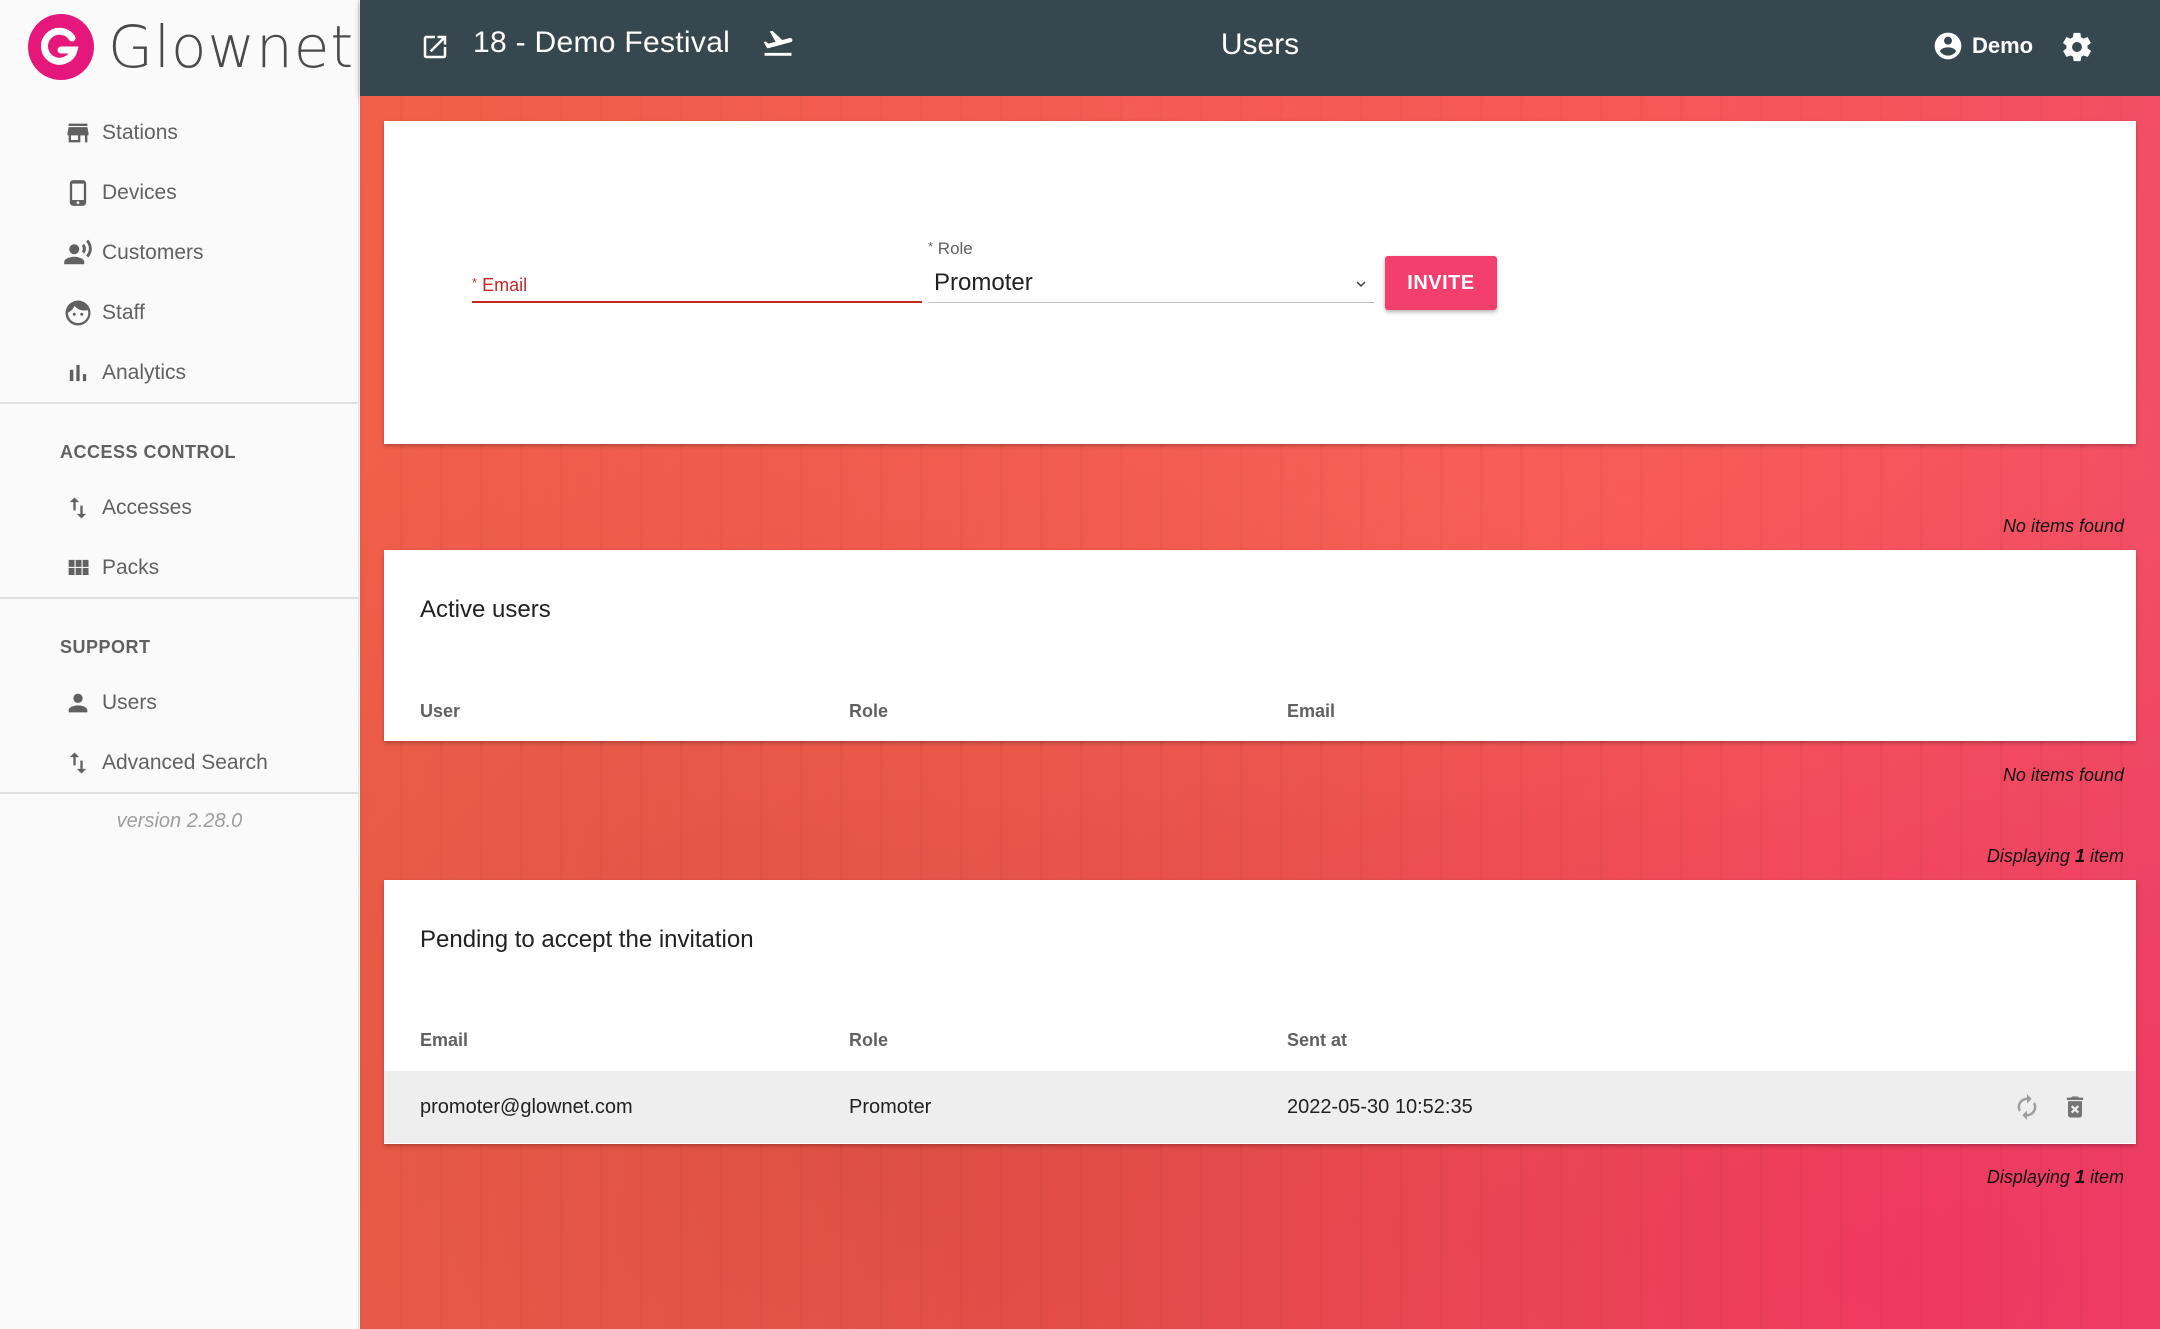  What do you see at coordinates (2027, 1109) in the screenshot?
I see `resend-refresh-icon` at bounding box center [2027, 1109].